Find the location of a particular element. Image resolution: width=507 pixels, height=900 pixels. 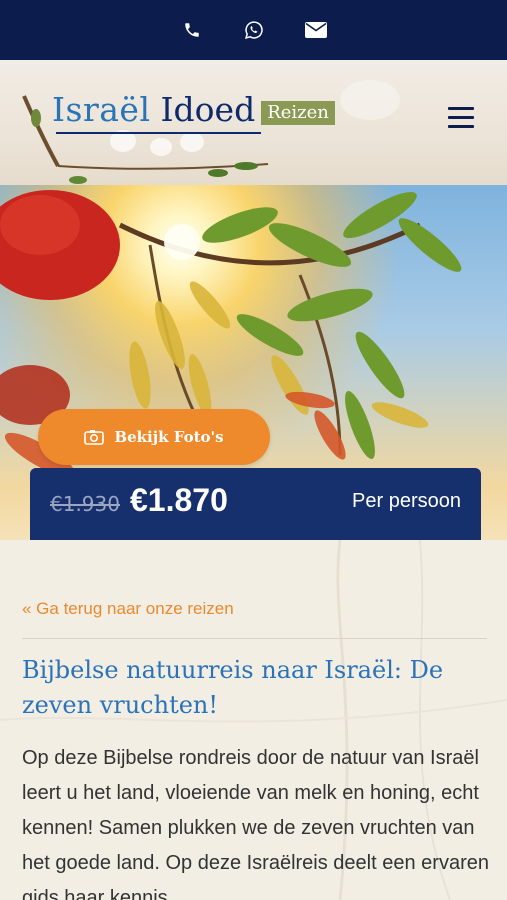

site-header: Israël Idoed Reizen is located at coordinates (253, 122).